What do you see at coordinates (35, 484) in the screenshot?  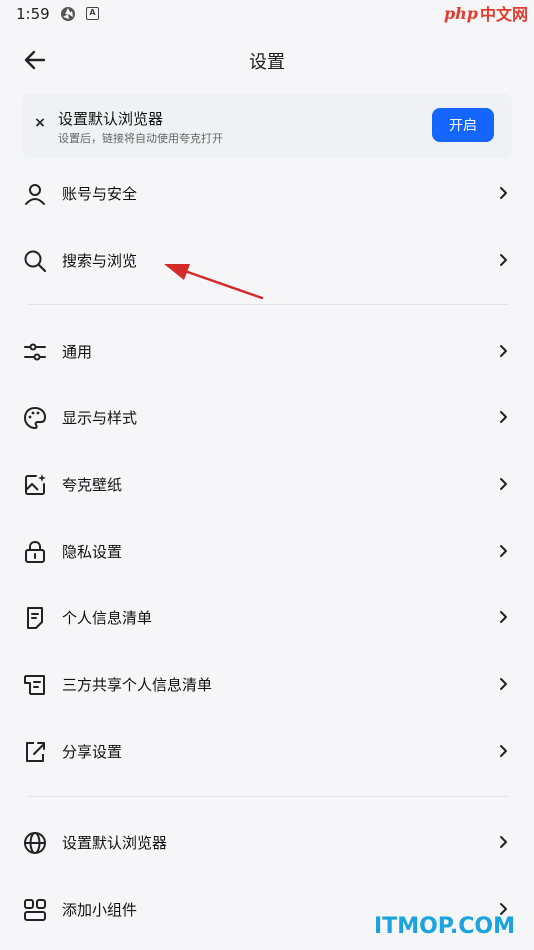 I see `wallpaper-icon` at bounding box center [35, 484].